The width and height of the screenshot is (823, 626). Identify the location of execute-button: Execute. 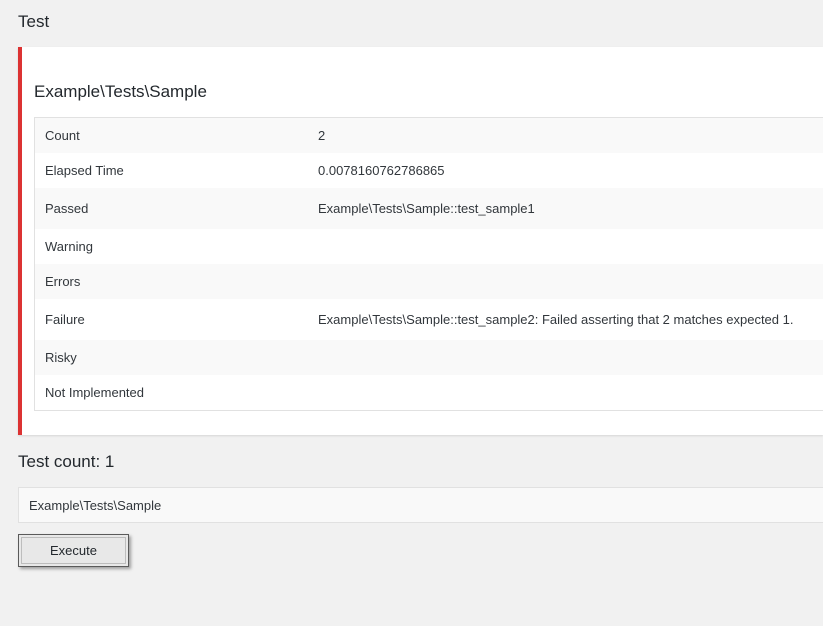
(73, 550).